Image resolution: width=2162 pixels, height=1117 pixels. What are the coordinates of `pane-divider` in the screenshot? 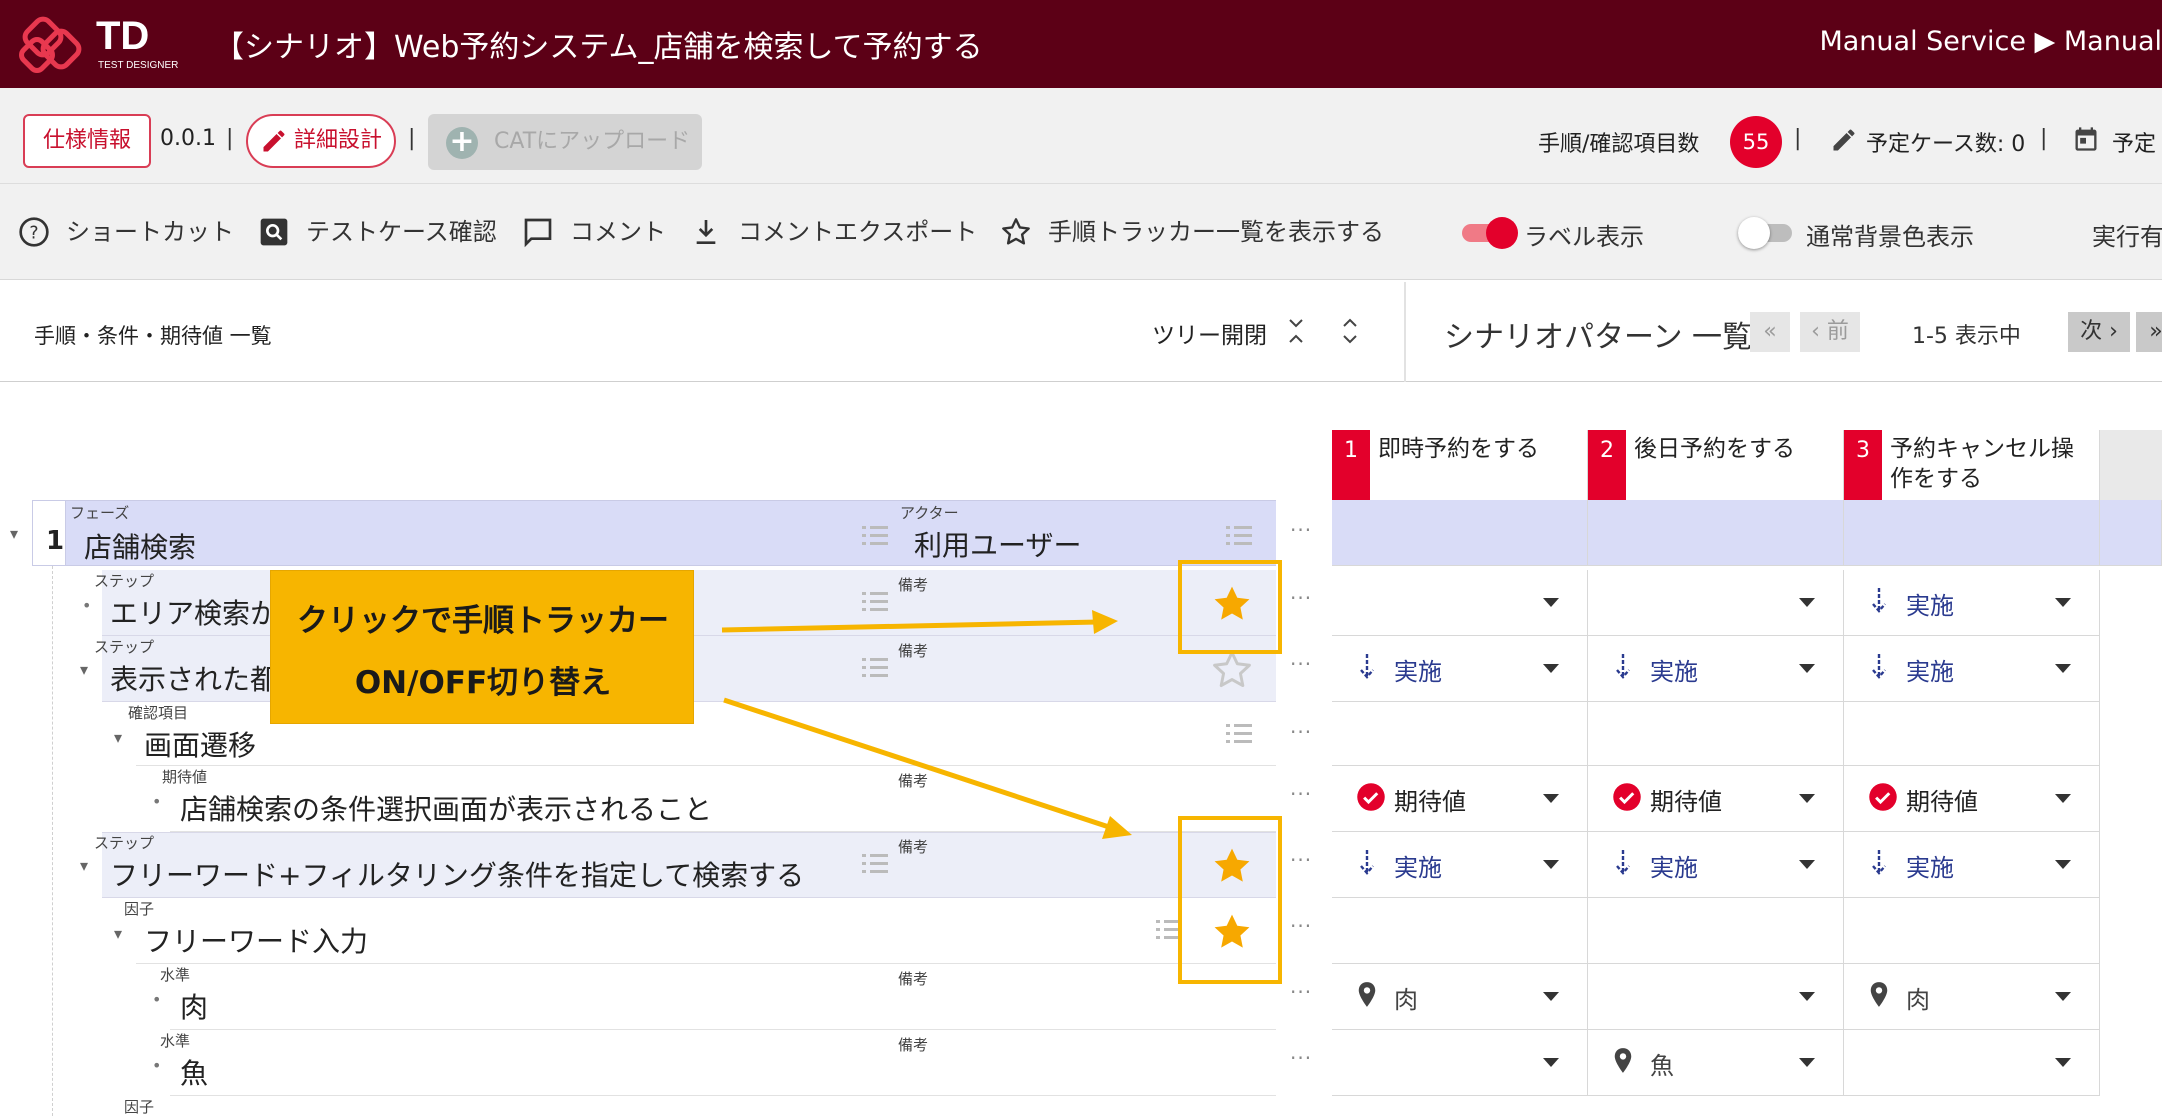 It's located at (1405, 332).